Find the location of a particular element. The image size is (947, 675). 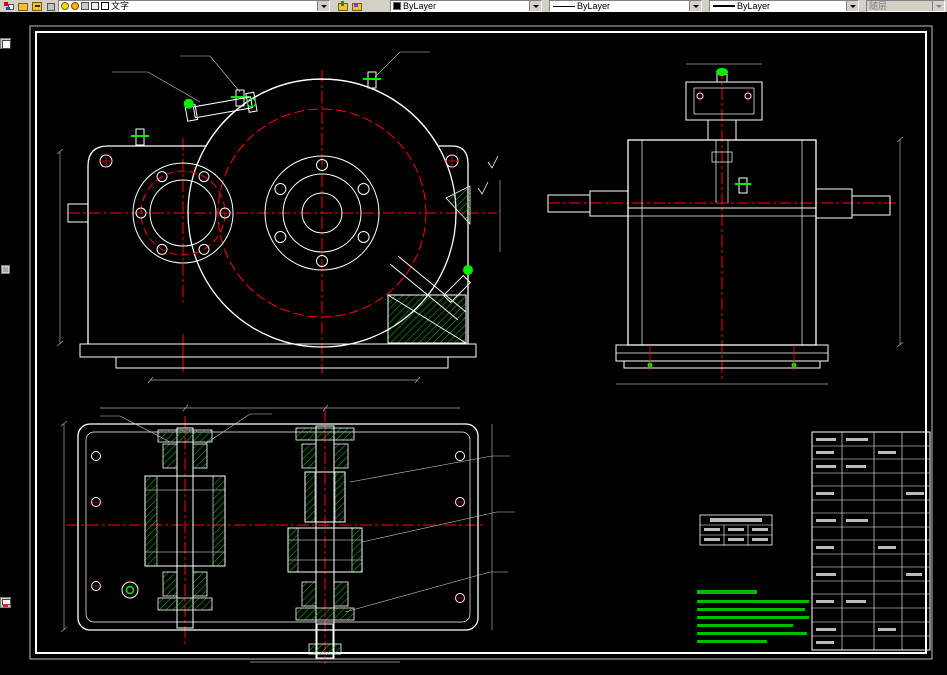

drain-plug is located at coordinates (130, 590).